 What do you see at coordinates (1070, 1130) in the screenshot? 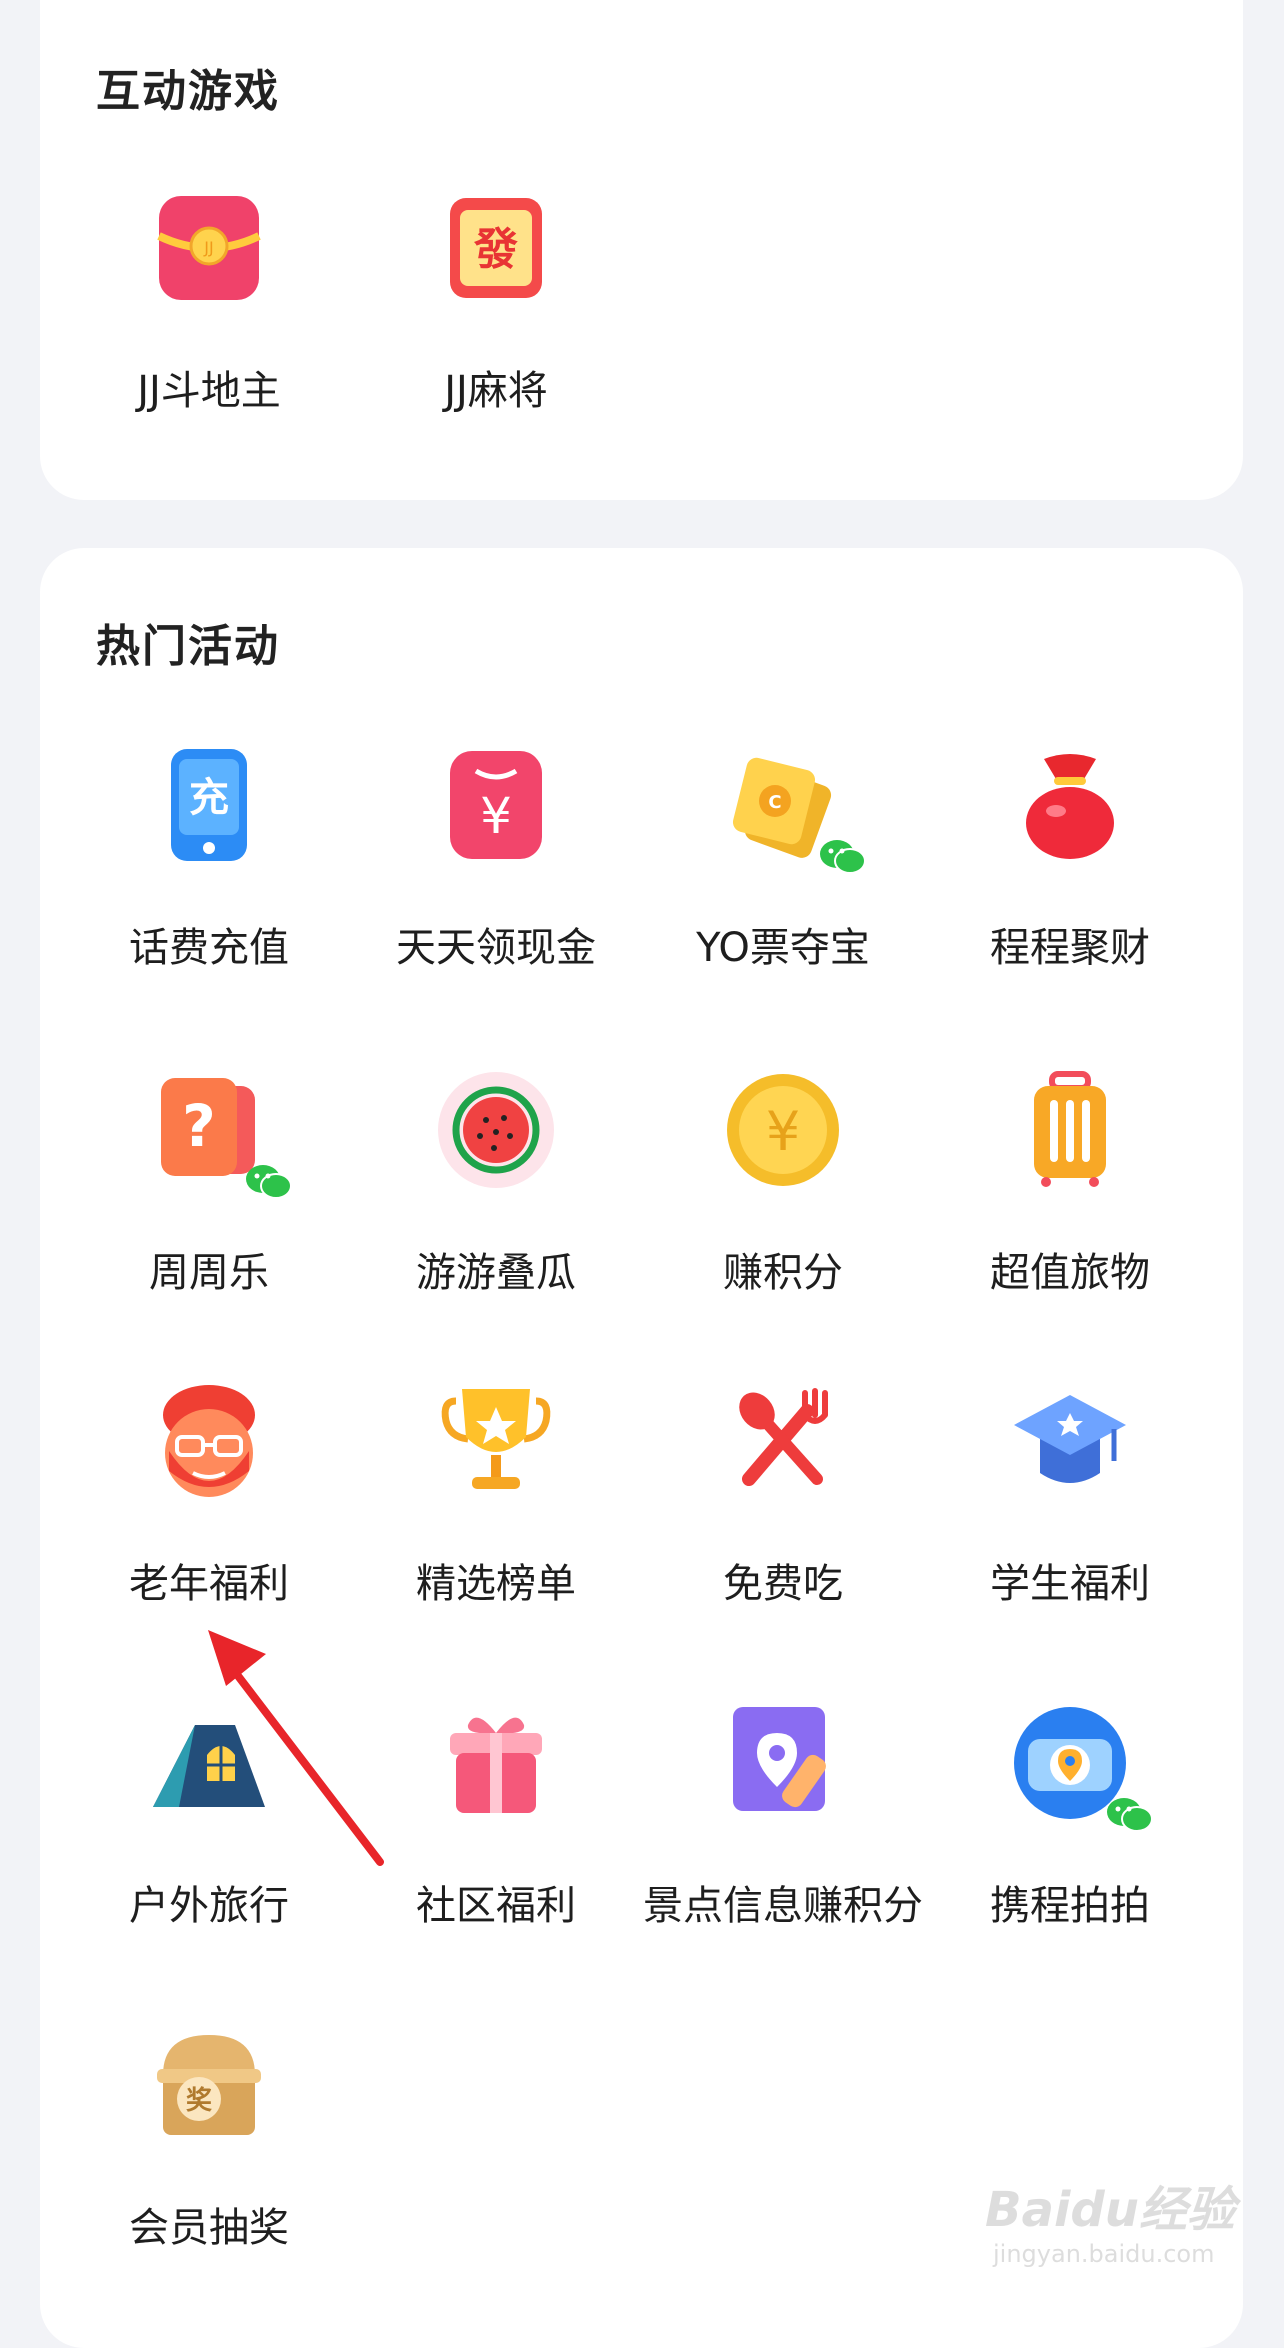
I see `suitcase-icon` at bounding box center [1070, 1130].